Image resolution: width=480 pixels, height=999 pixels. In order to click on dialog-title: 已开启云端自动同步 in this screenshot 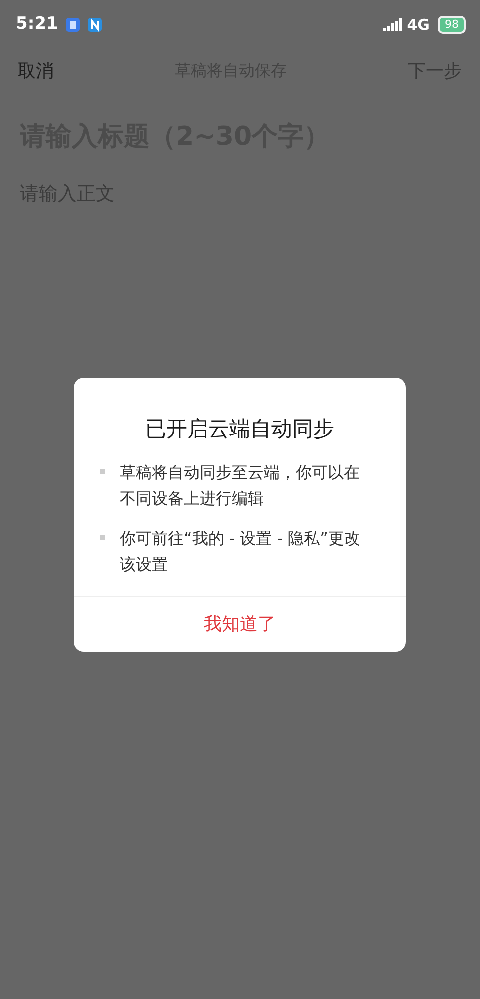, I will do `click(240, 429)`.